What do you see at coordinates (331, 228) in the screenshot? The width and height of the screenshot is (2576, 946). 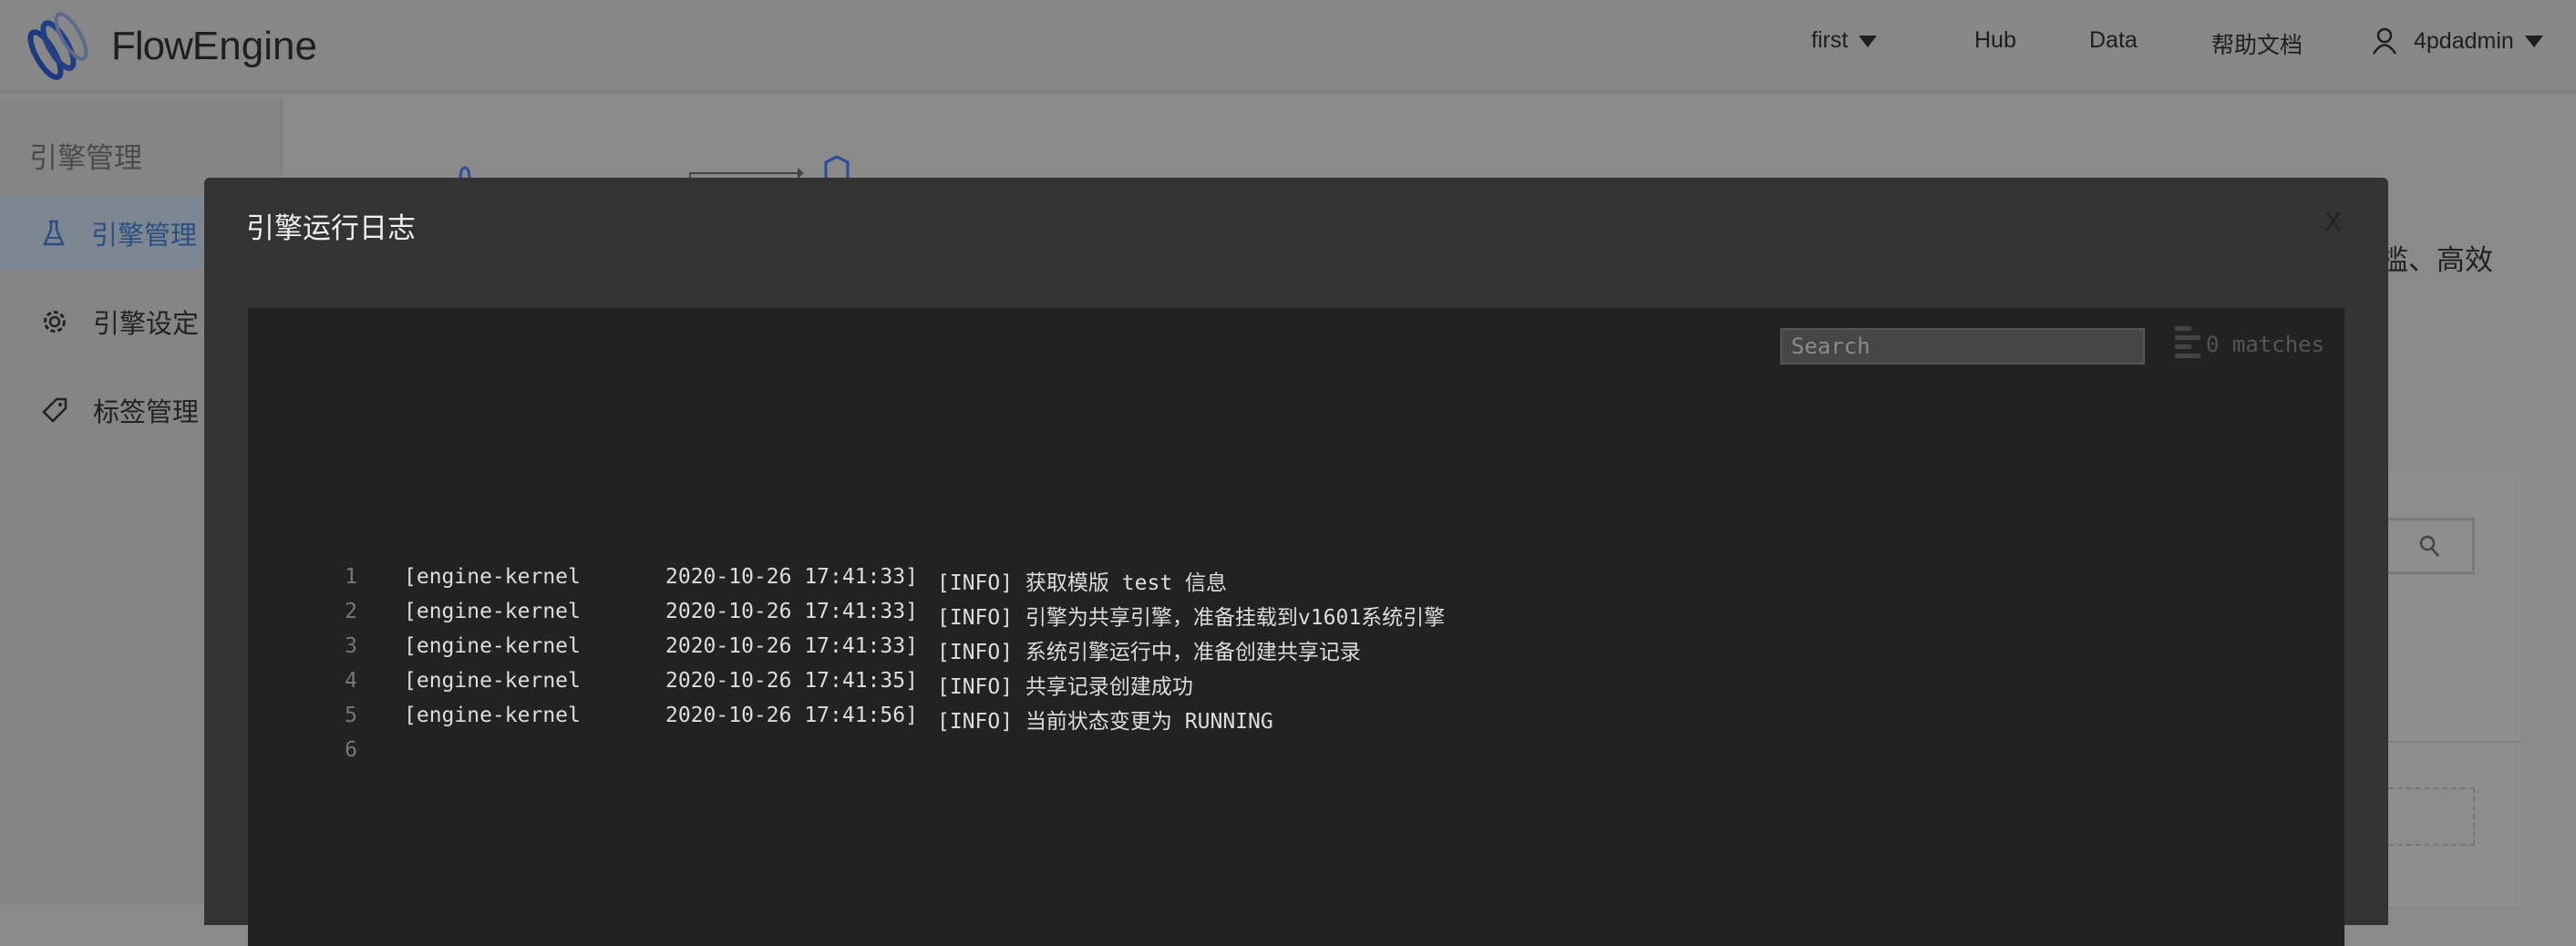 I see `modal-title: 引擎运行日志` at bounding box center [331, 228].